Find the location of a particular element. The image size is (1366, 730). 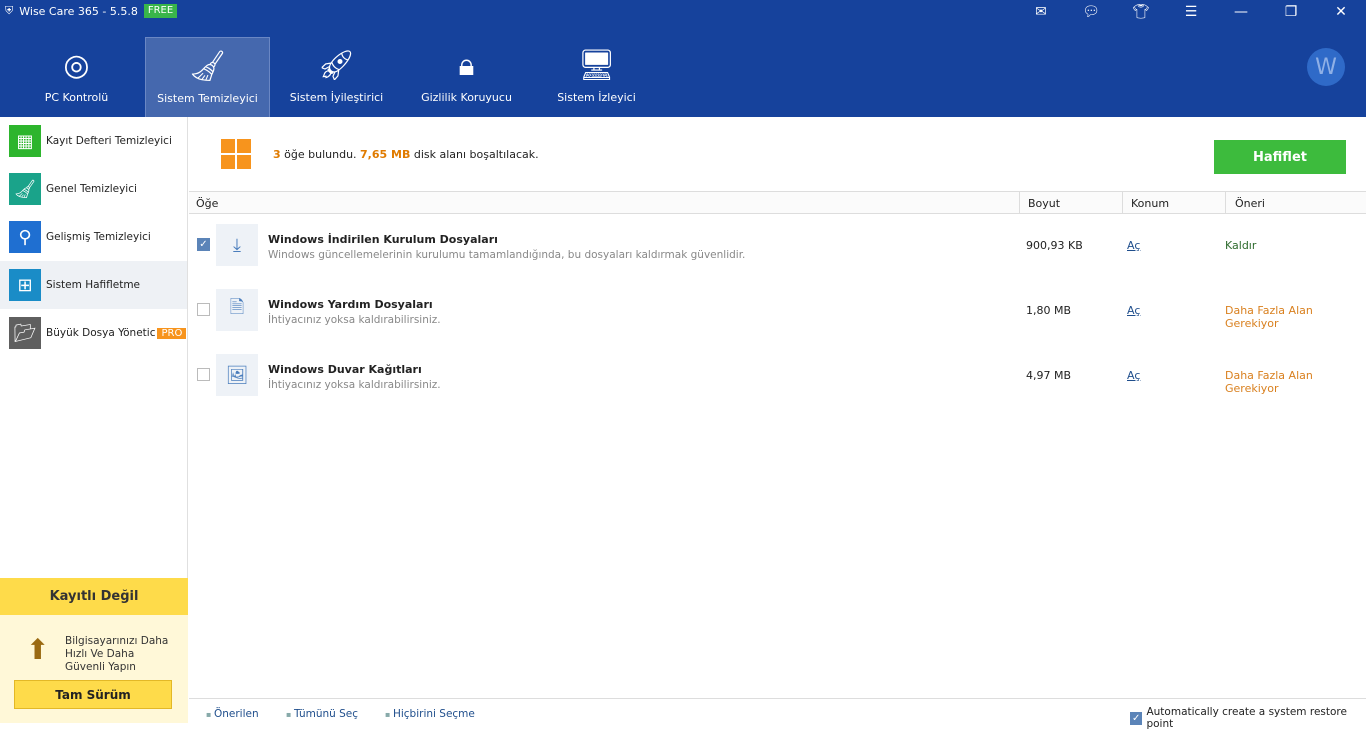

registration-status: Kayıtlı Değil is located at coordinates (94, 596).